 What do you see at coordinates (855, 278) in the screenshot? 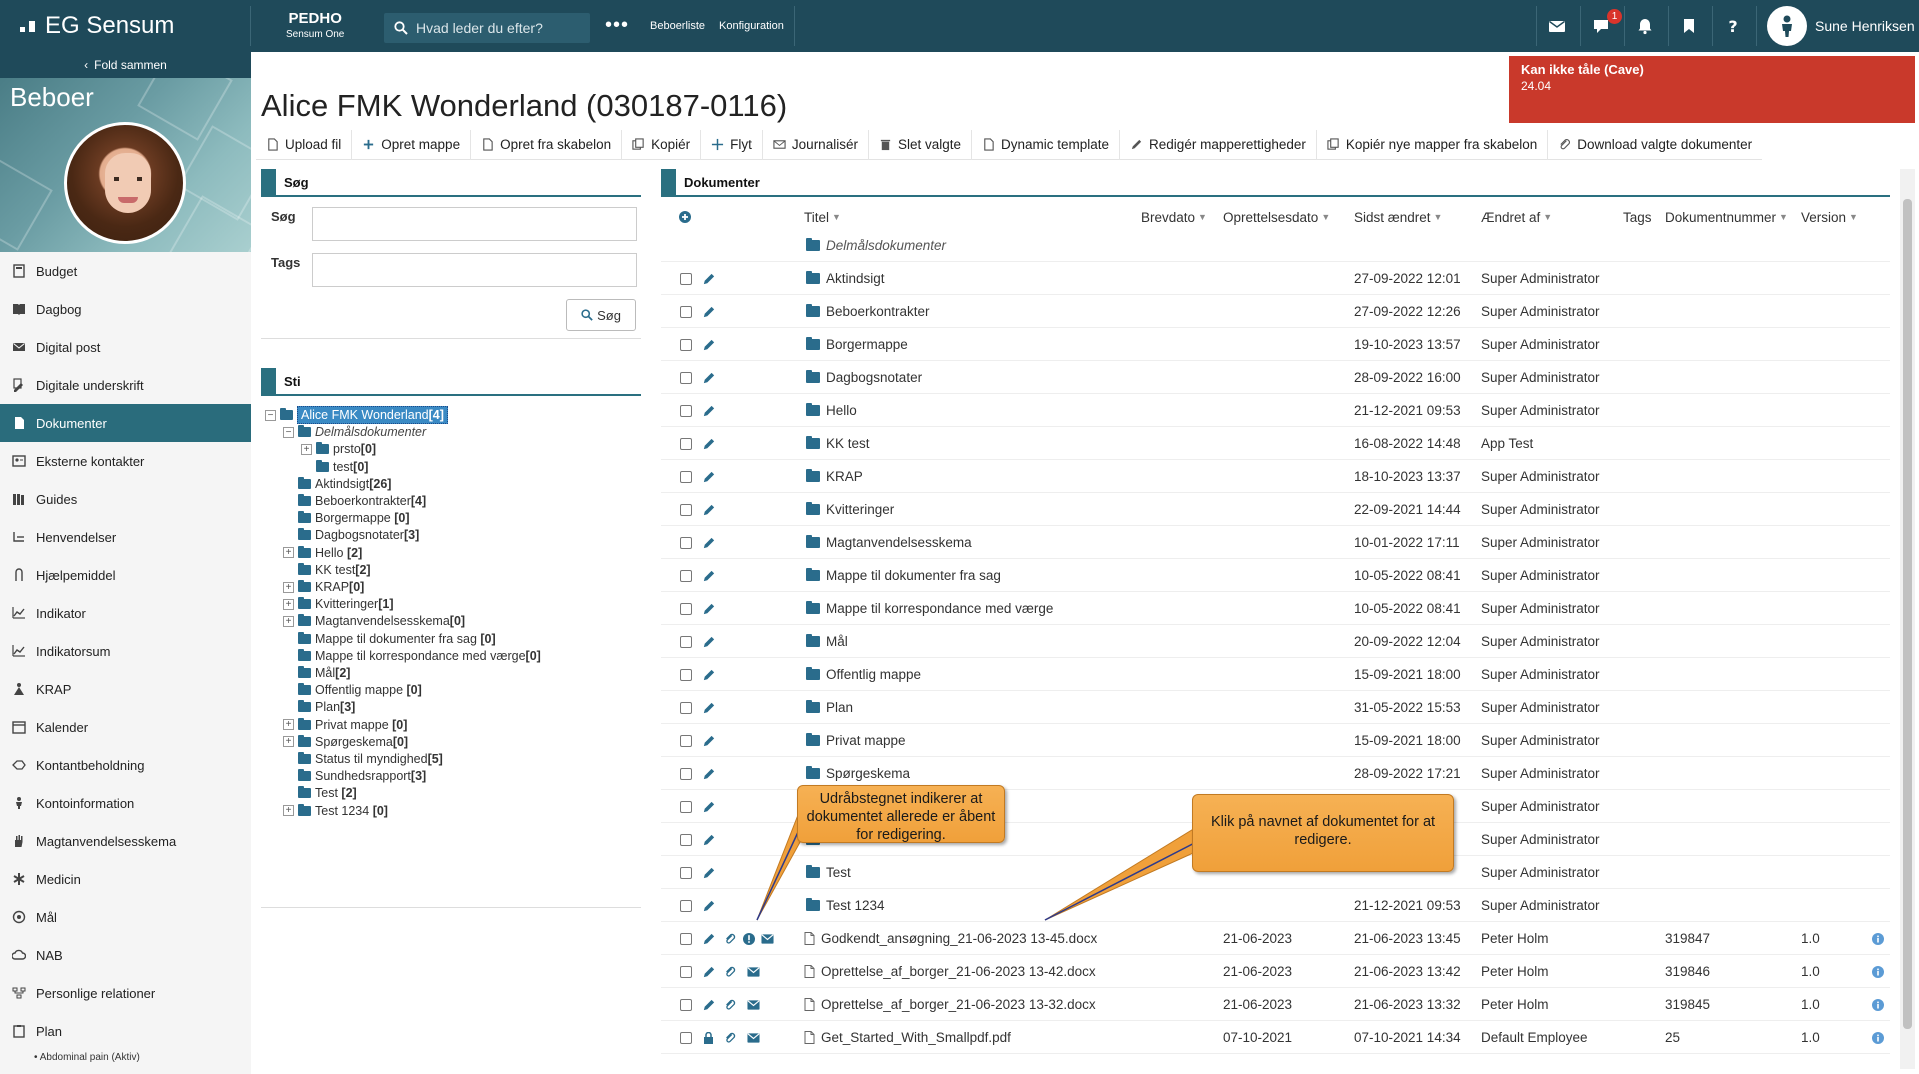
I see `folder-title-link: Aktindsigt` at bounding box center [855, 278].